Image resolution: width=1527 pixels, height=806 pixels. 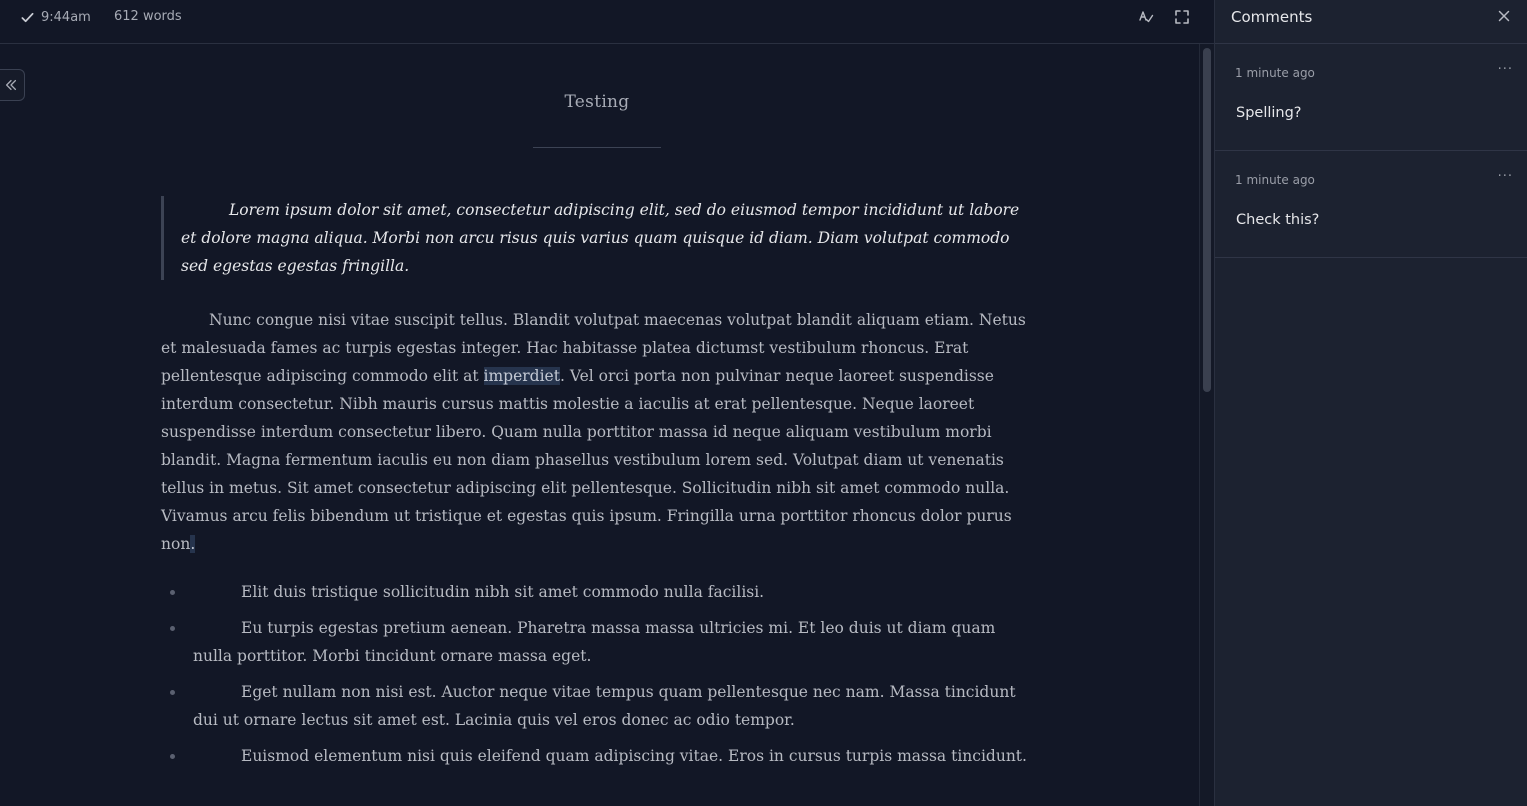 What do you see at coordinates (193, 544) in the screenshot?
I see `commented-text-highlight: .` at bounding box center [193, 544].